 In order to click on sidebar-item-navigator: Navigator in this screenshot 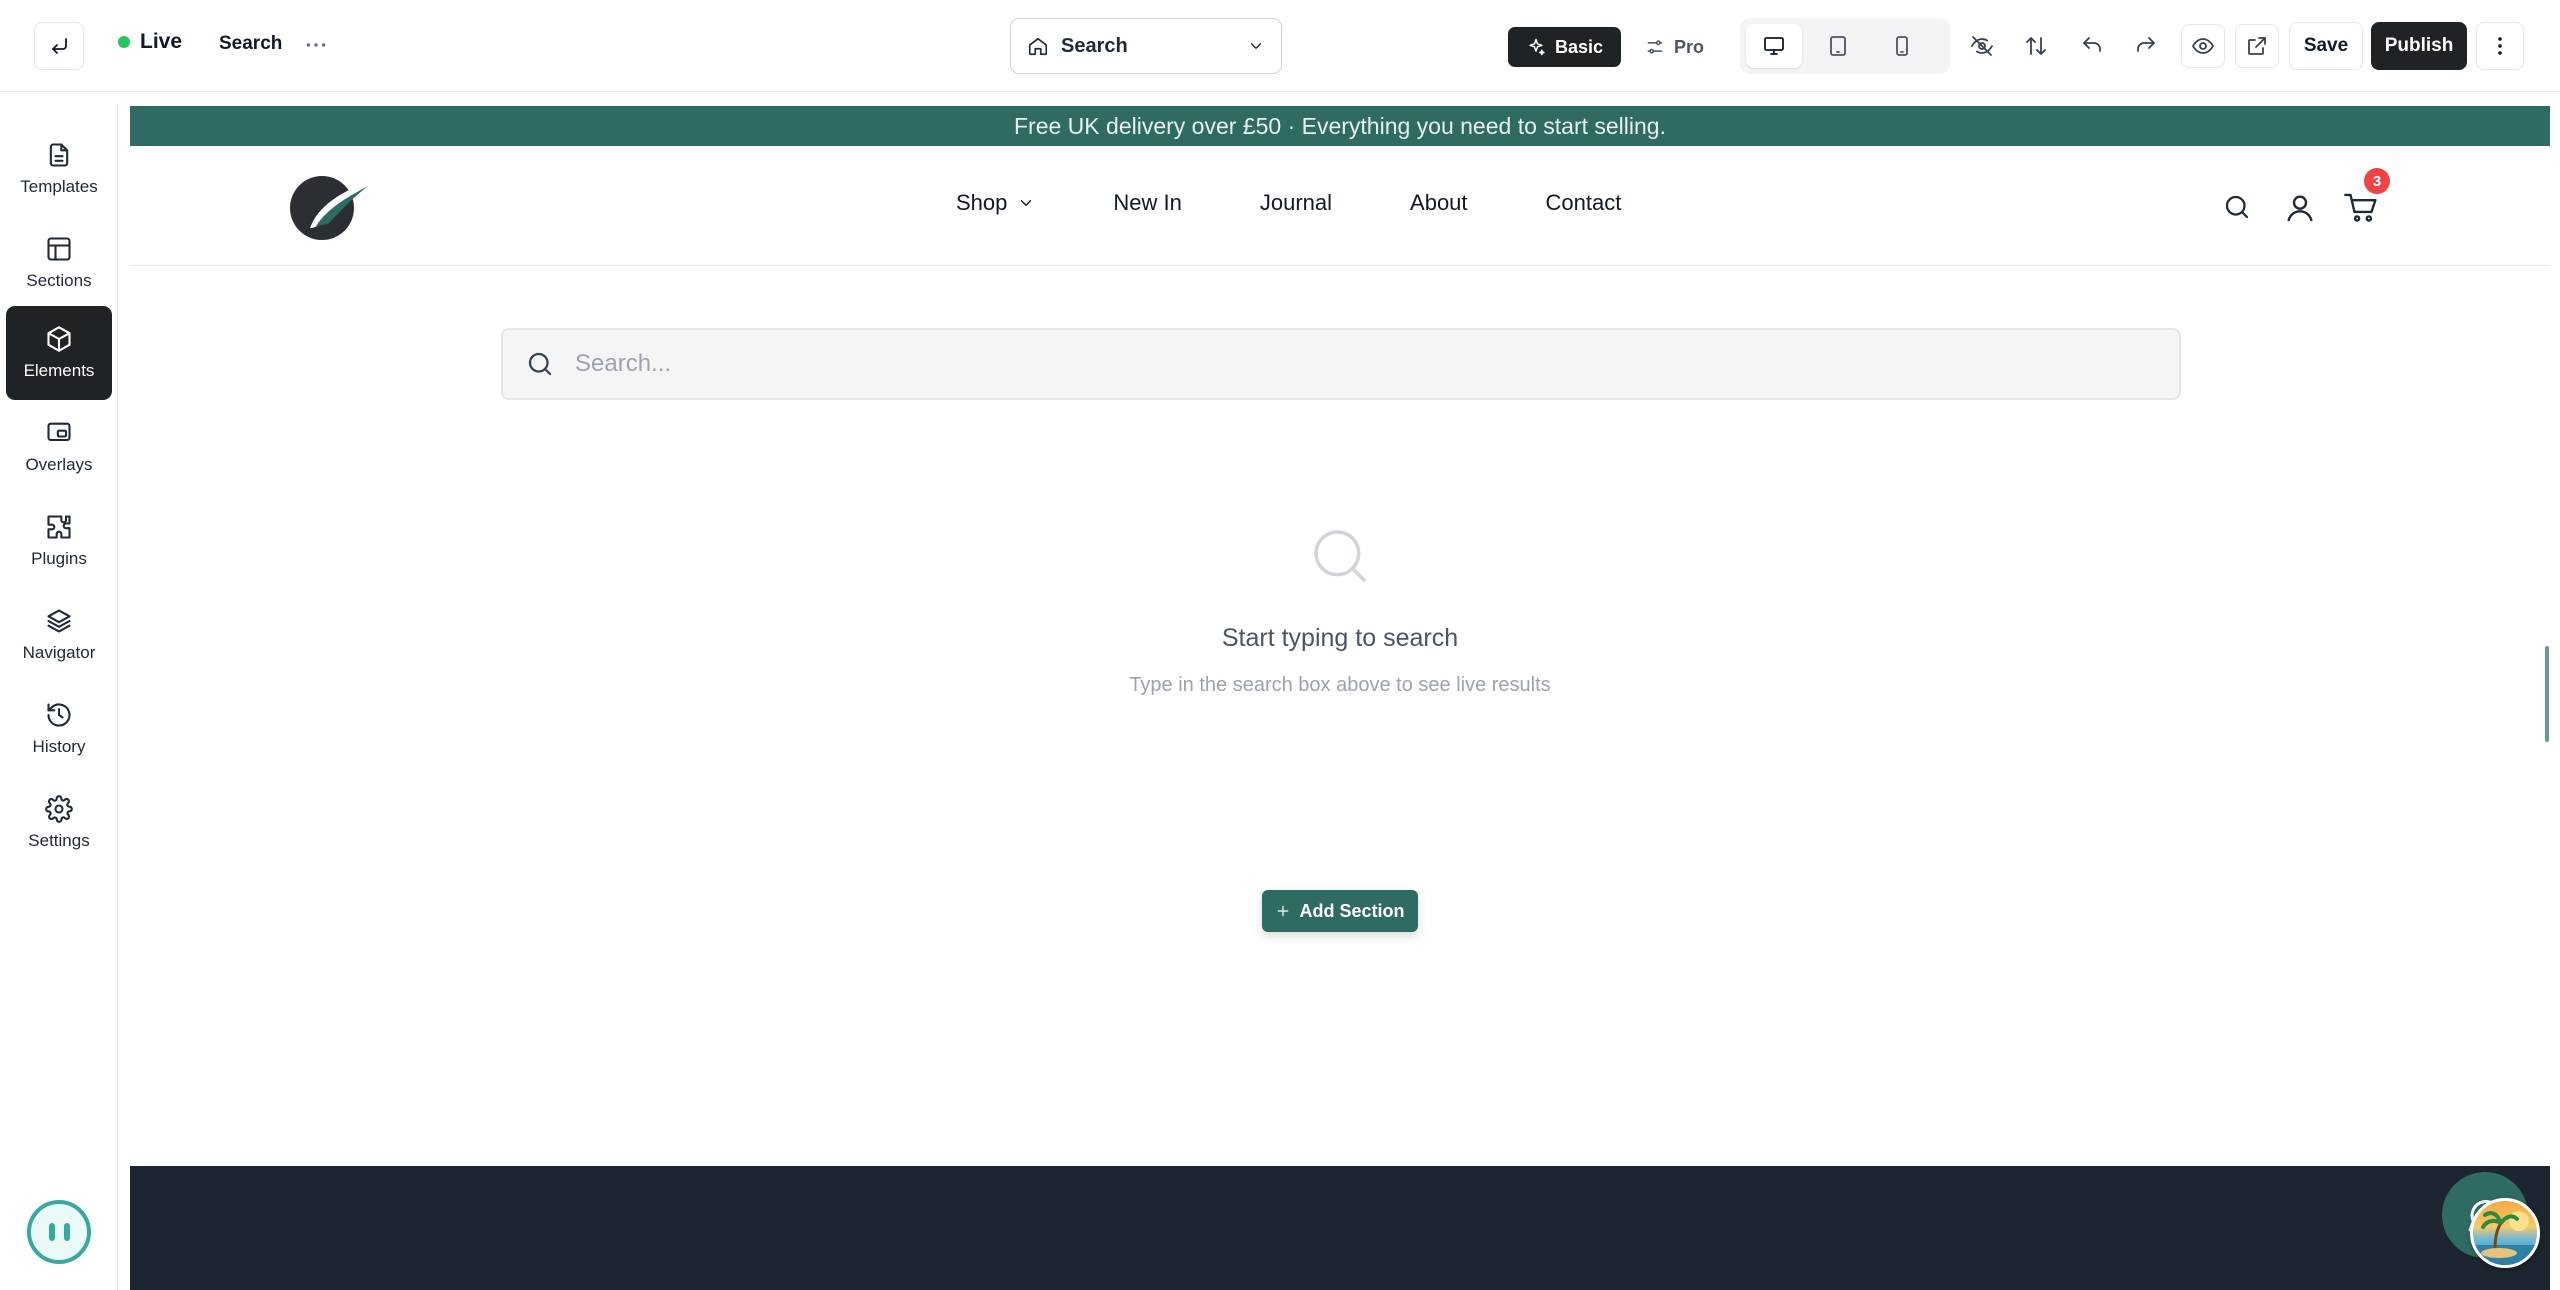, I will do `click(59, 635)`.